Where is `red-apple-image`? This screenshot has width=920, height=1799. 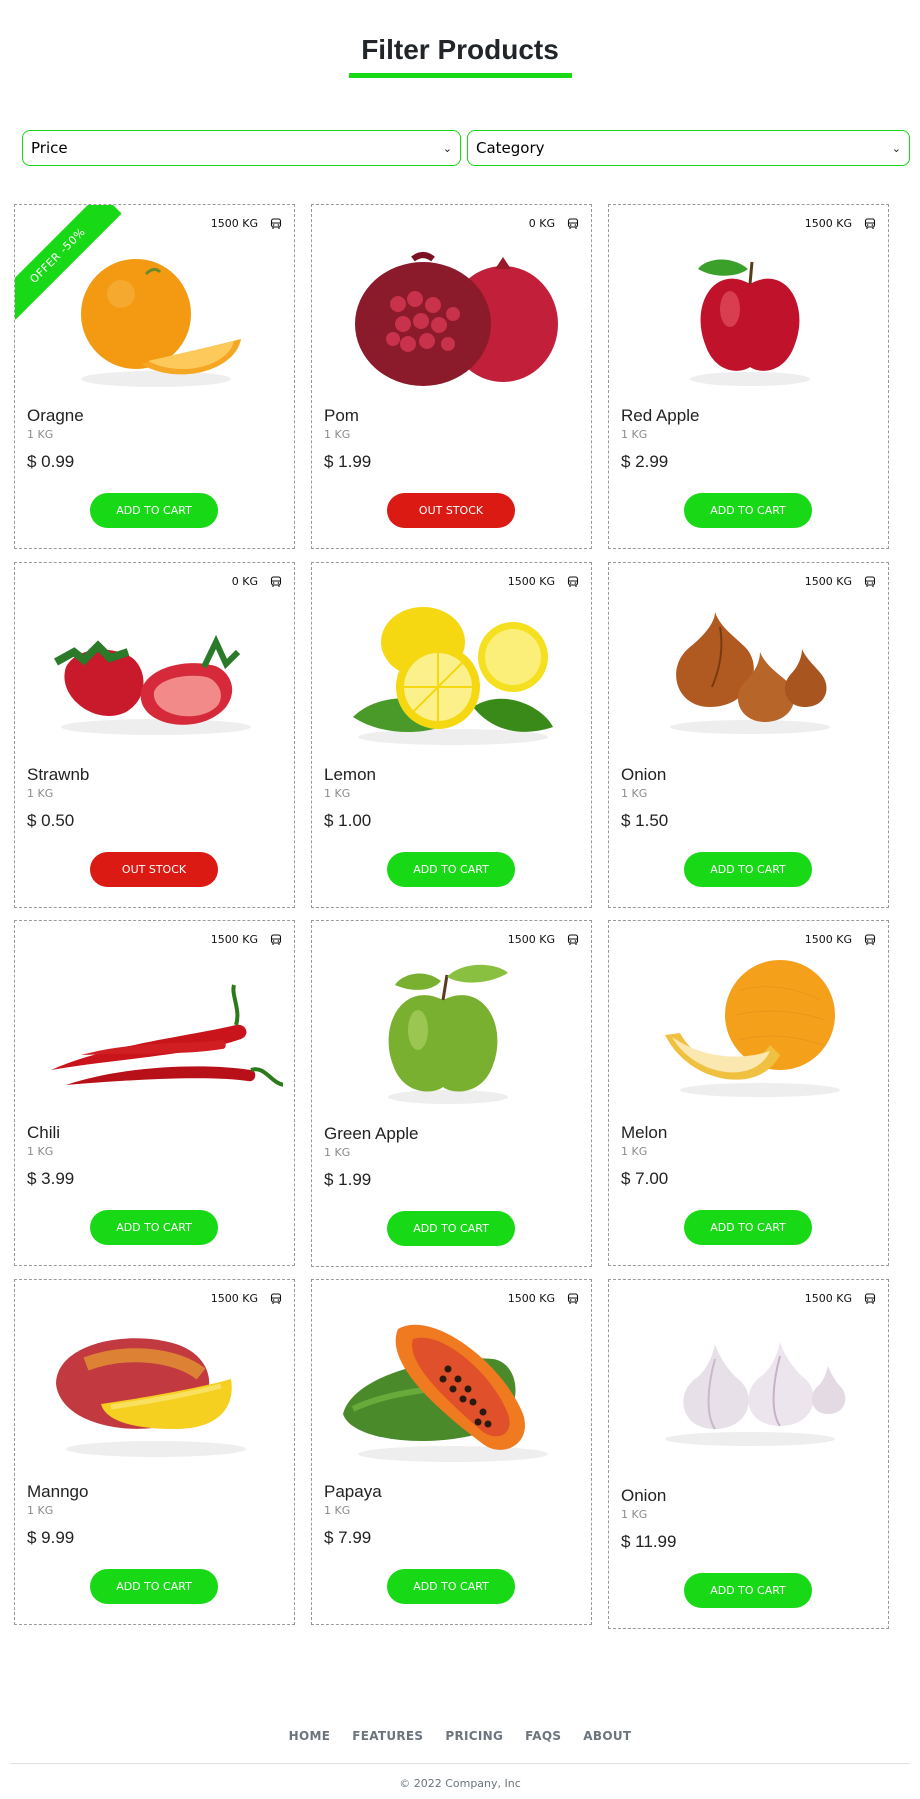
red-apple-image is located at coordinates (750, 322).